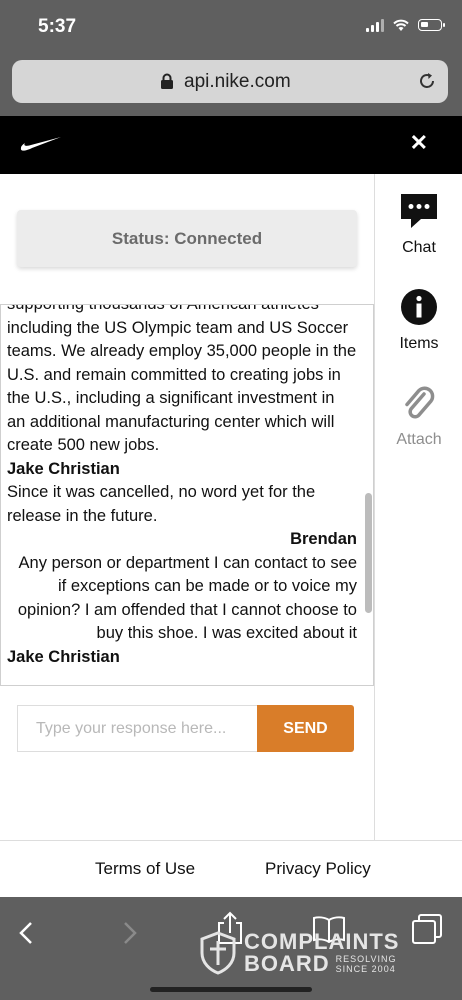 The image size is (462, 1000). What do you see at coordinates (431, 25) in the screenshot?
I see `battery-icon` at bounding box center [431, 25].